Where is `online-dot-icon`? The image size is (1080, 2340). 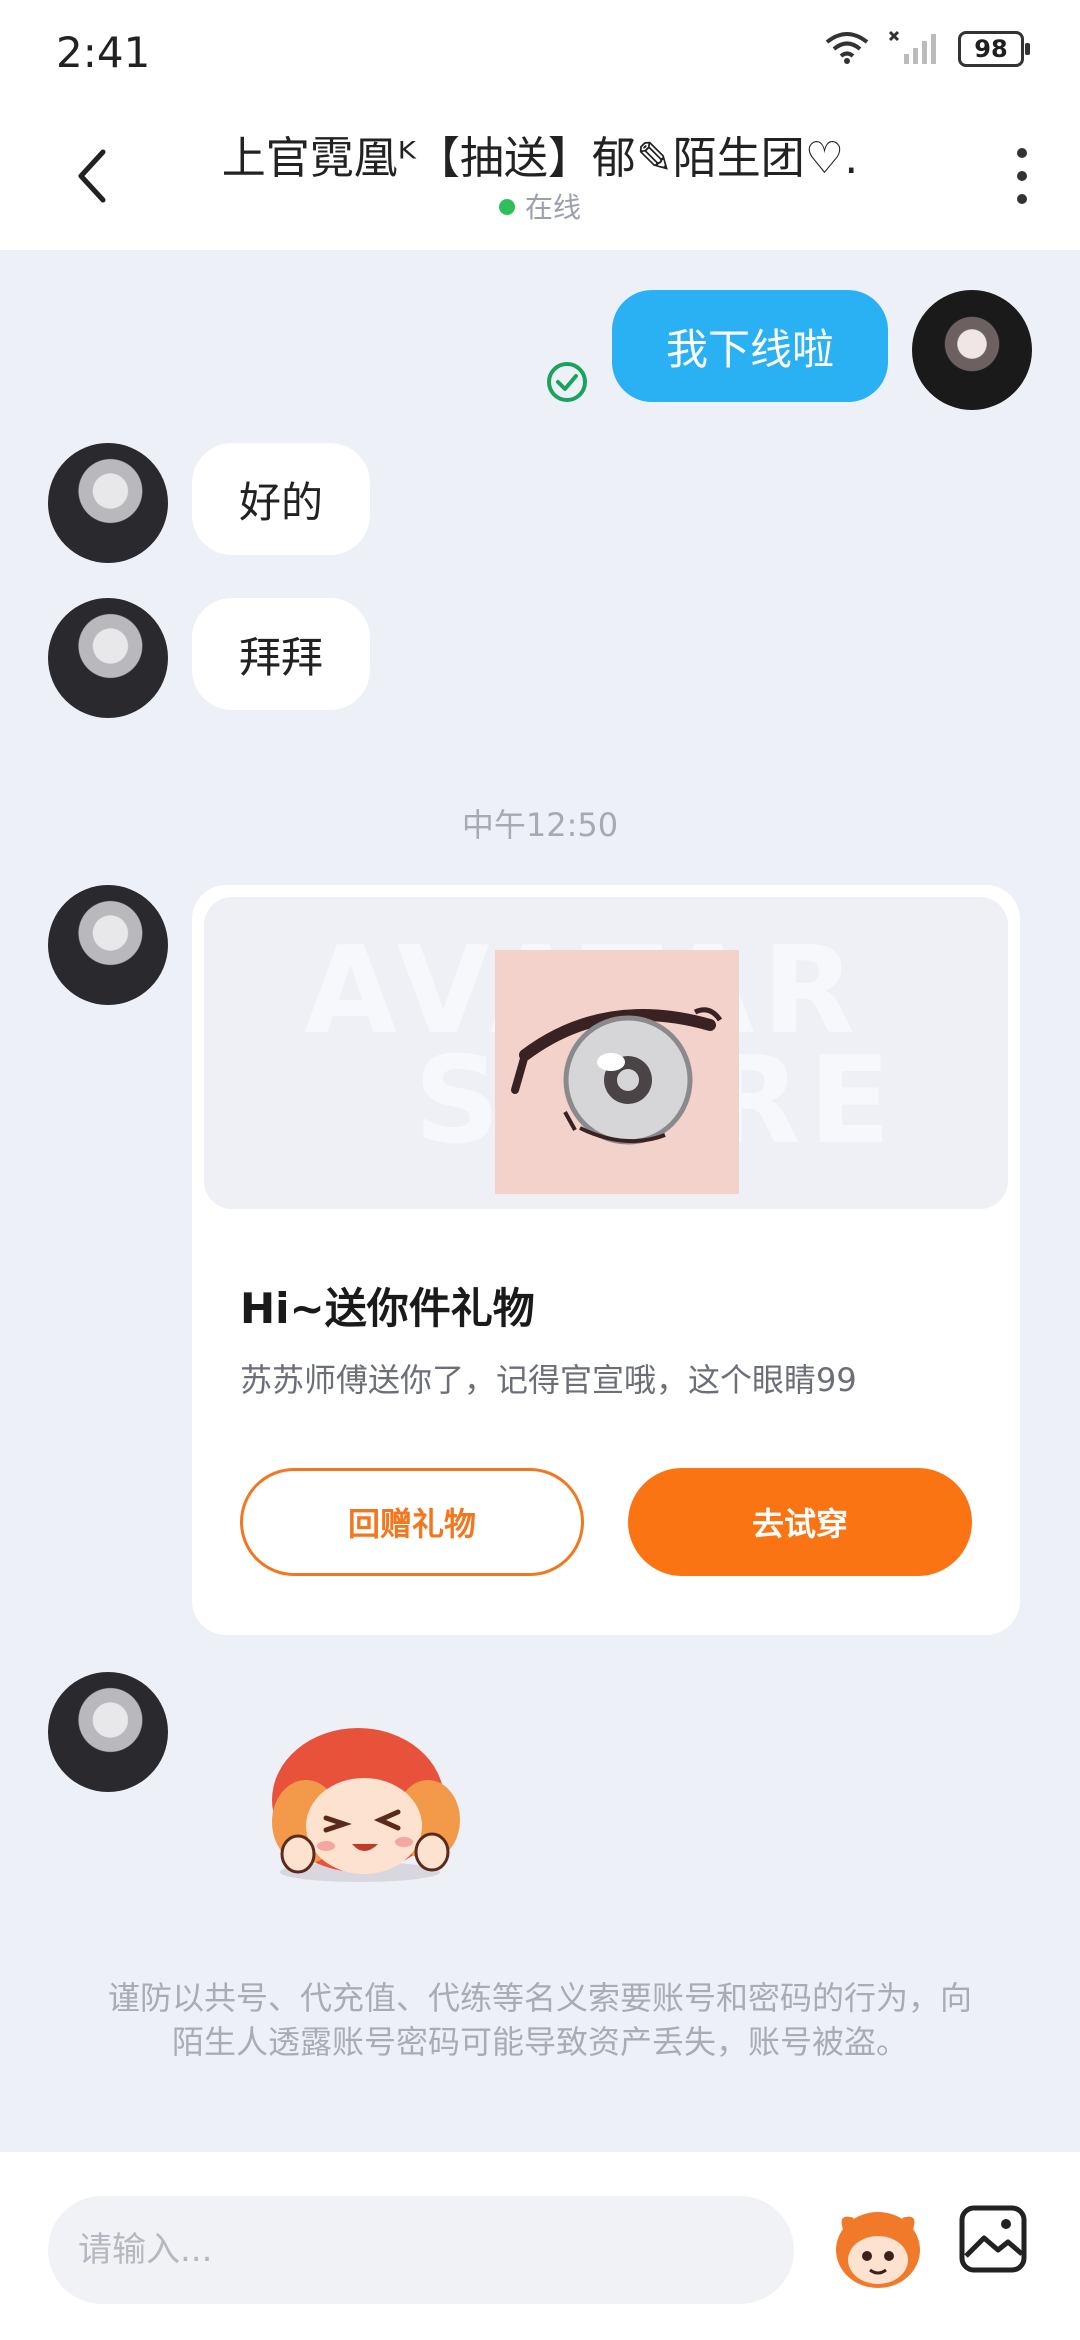 online-dot-icon is located at coordinates (506, 207).